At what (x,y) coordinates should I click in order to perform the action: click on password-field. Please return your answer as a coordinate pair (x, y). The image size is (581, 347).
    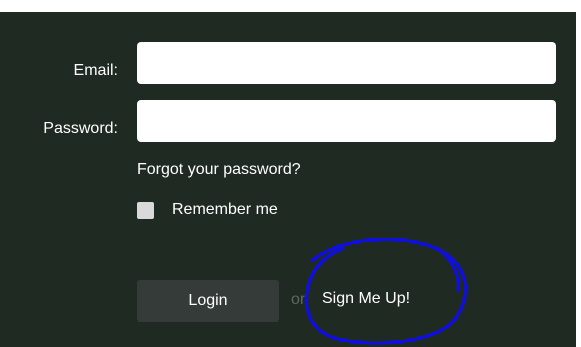
    Looking at the image, I should click on (346, 121).